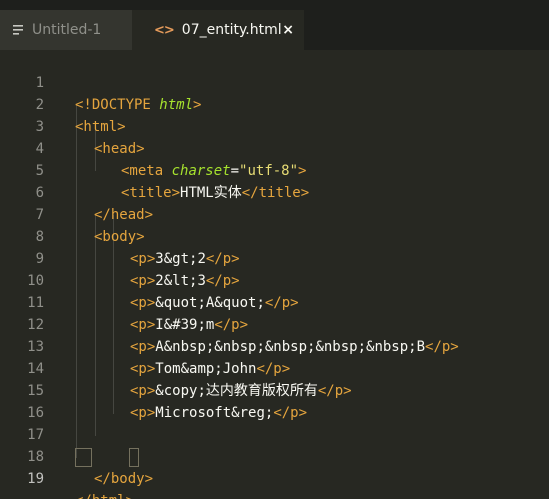 The height and width of the screenshot is (499, 549). Describe the element at coordinates (109, 496) in the screenshot. I see `html-close-name: html` at that location.